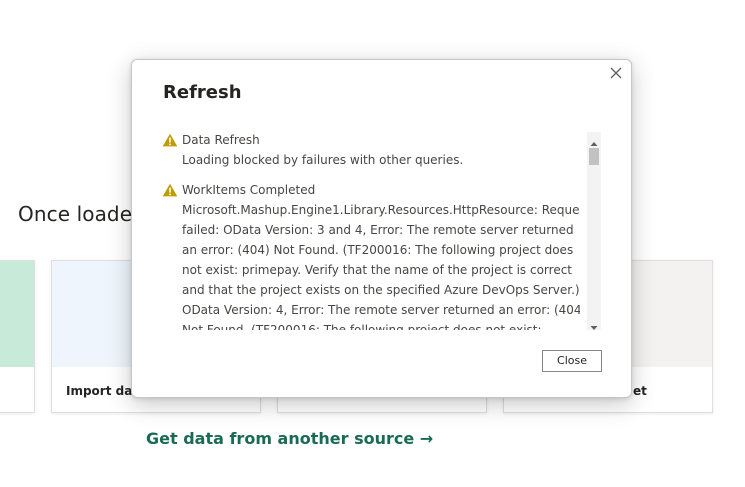 This screenshot has height=487, width=745. Describe the element at coordinates (594, 140) in the screenshot. I see `scroll-up-arrow-icon` at that location.